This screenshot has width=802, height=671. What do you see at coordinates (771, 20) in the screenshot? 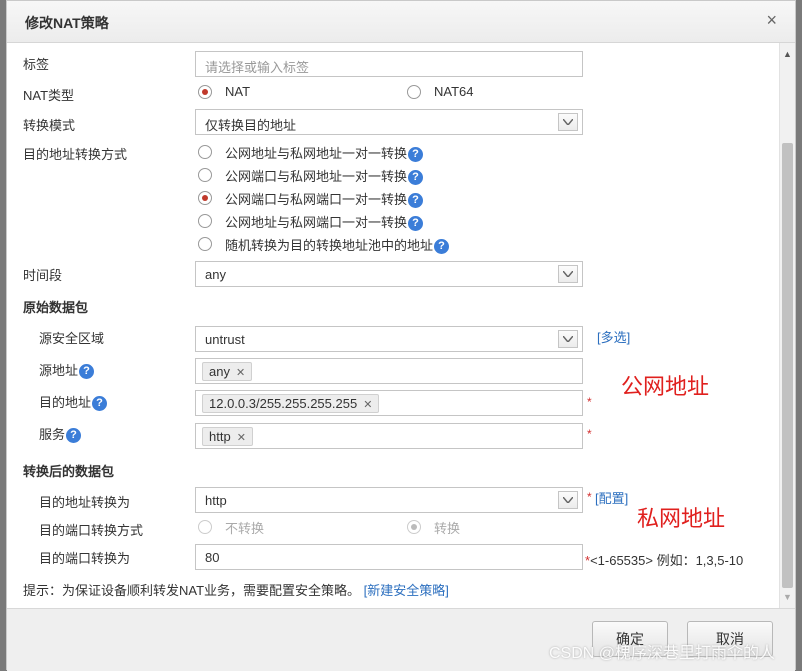
I see `close-icon: ×` at bounding box center [771, 20].